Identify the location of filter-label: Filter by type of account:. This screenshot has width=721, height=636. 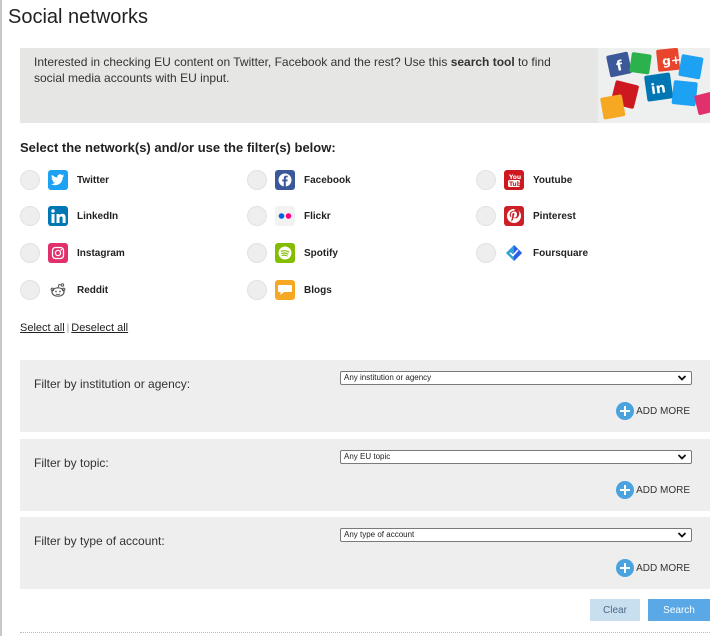
(99, 541).